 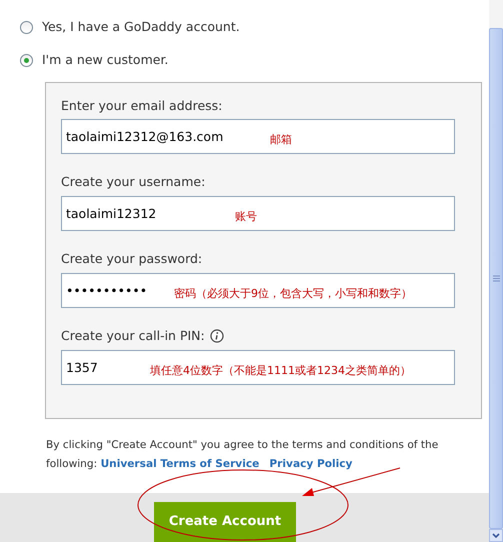 What do you see at coordinates (105, 59) in the screenshot?
I see `option-label: I'm a new customer.` at bounding box center [105, 59].